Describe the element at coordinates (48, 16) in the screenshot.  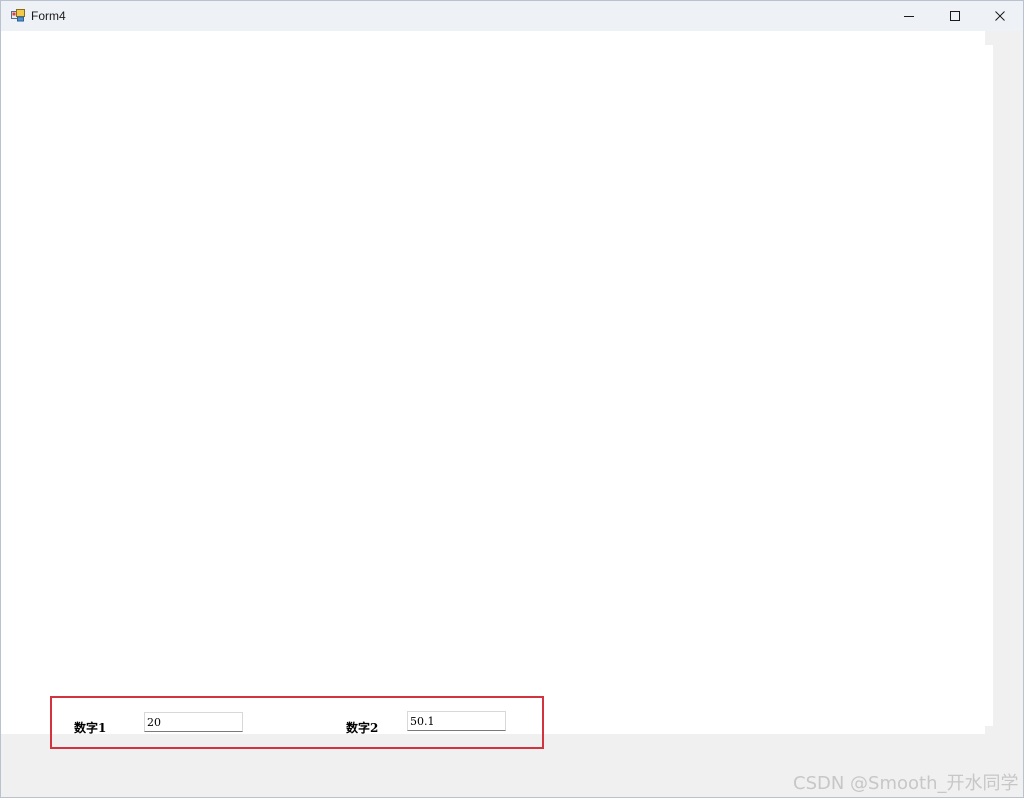
I see `window-title: Form4` at that location.